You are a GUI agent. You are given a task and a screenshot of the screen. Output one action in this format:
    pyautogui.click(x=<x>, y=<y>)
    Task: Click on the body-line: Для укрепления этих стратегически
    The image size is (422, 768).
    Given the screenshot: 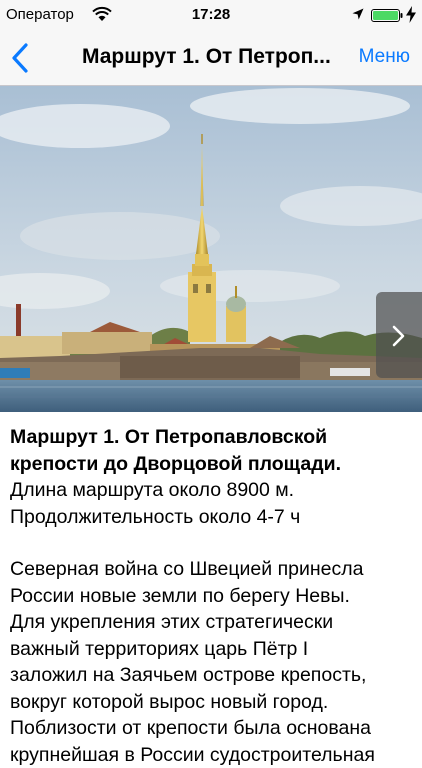 What is the action you would take?
    pyautogui.click(x=212, y=622)
    